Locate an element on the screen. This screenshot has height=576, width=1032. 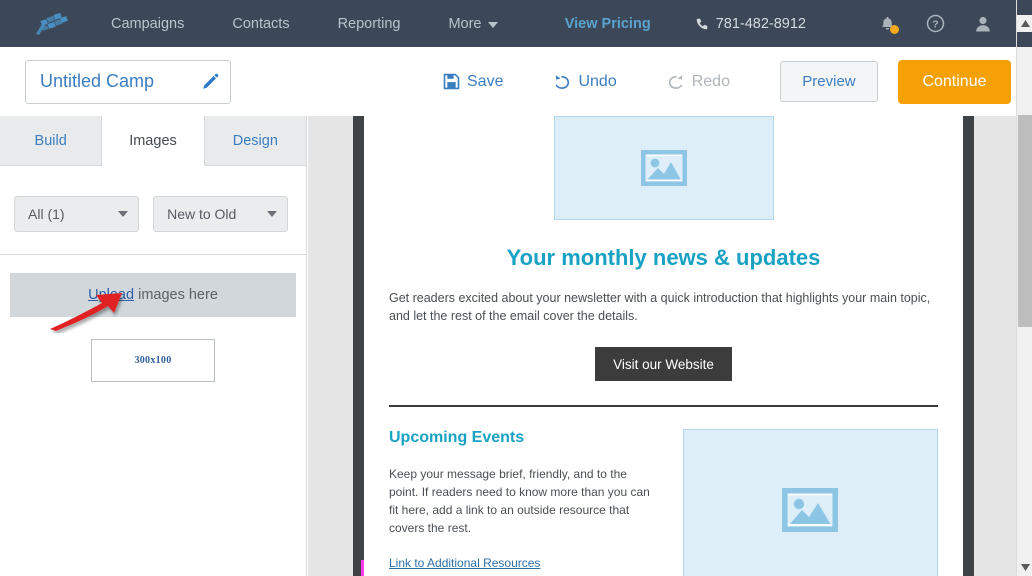
canvas-left-resize-handle is located at coordinates (358, 346).